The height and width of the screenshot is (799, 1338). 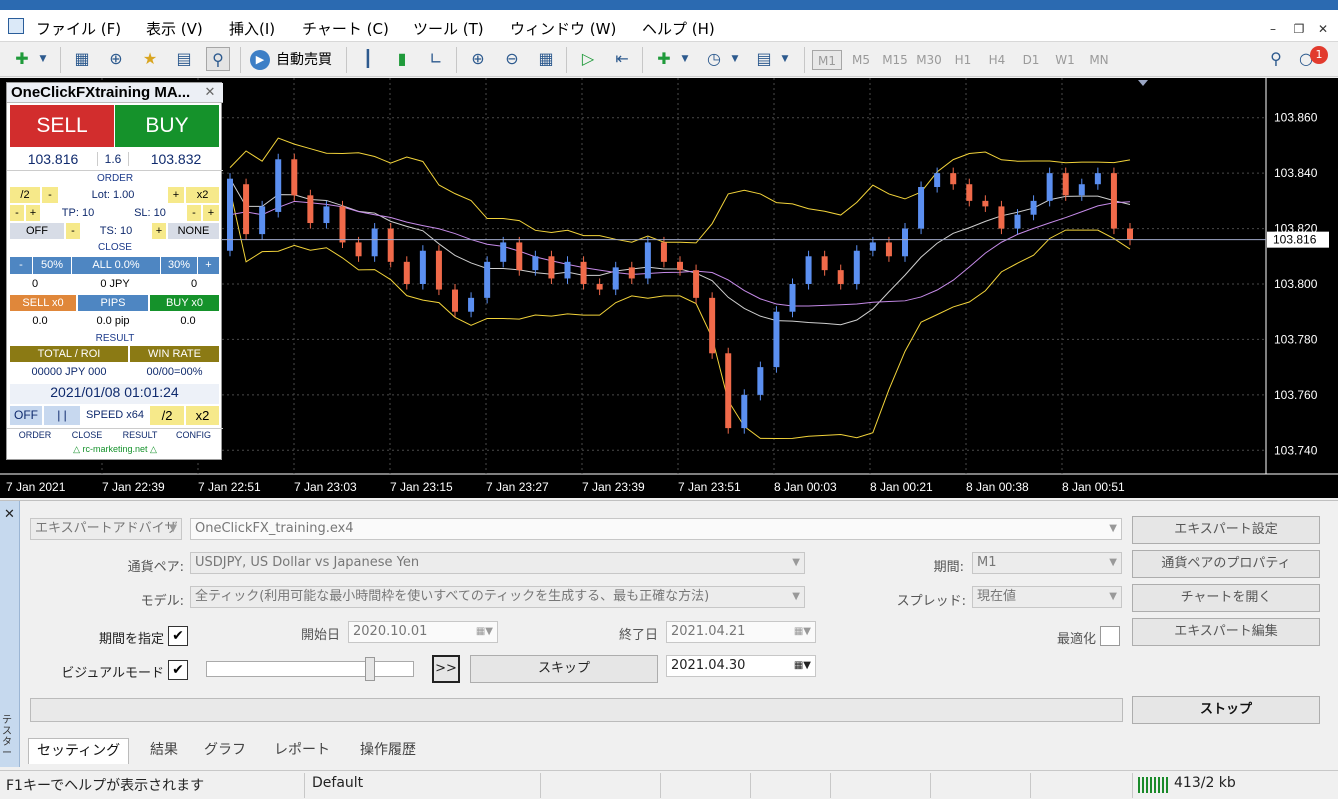 I want to click on end-date-input: 2021.04.21 ▦▼, so click(x=741, y=632).